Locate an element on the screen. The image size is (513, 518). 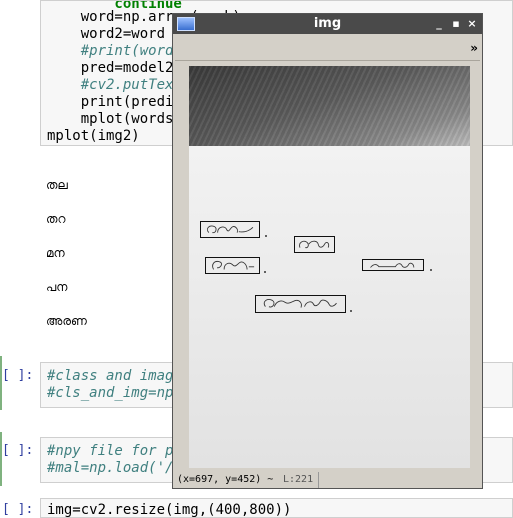
pixel-value: L:221 is located at coordinates (298, 479).